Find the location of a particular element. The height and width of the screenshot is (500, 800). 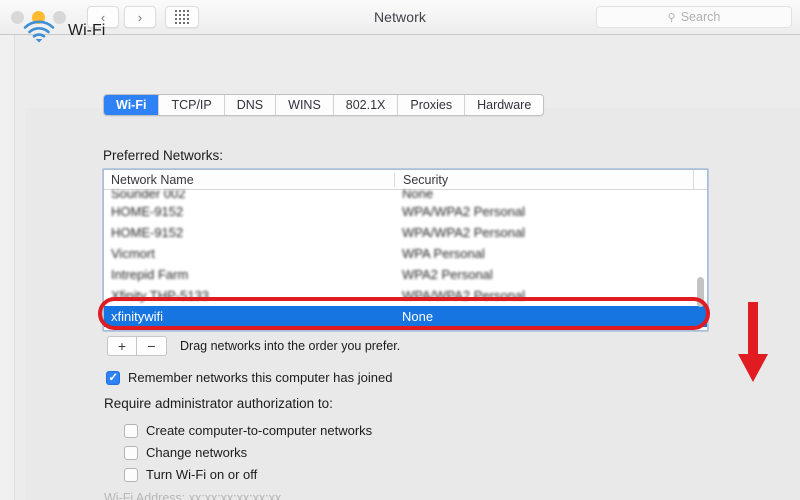

network-name: Vicmort is located at coordinates (133, 253).